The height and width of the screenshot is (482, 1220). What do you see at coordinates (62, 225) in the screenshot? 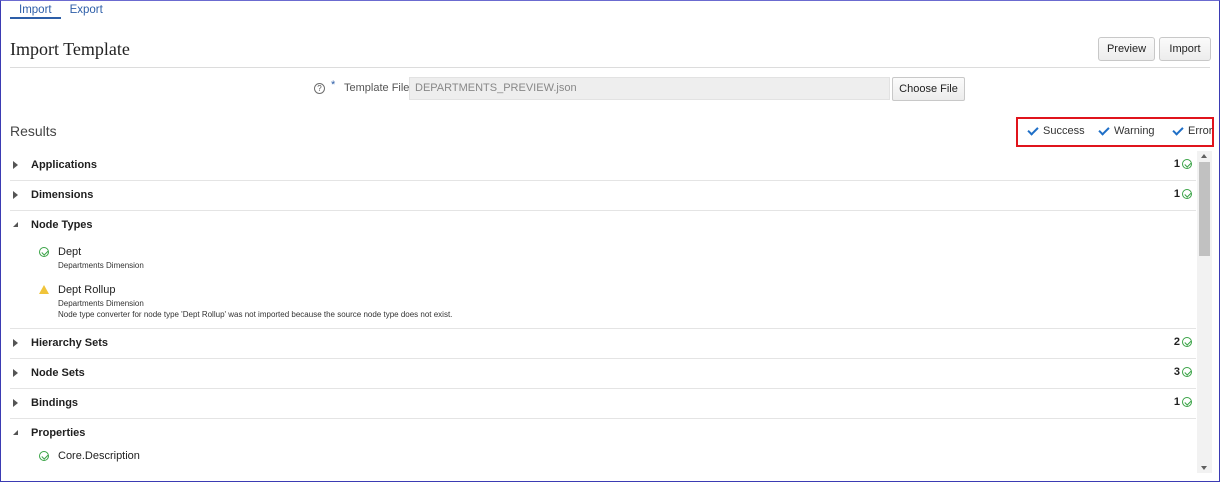
I see `section-label: Node Types` at bounding box center [62, 225].